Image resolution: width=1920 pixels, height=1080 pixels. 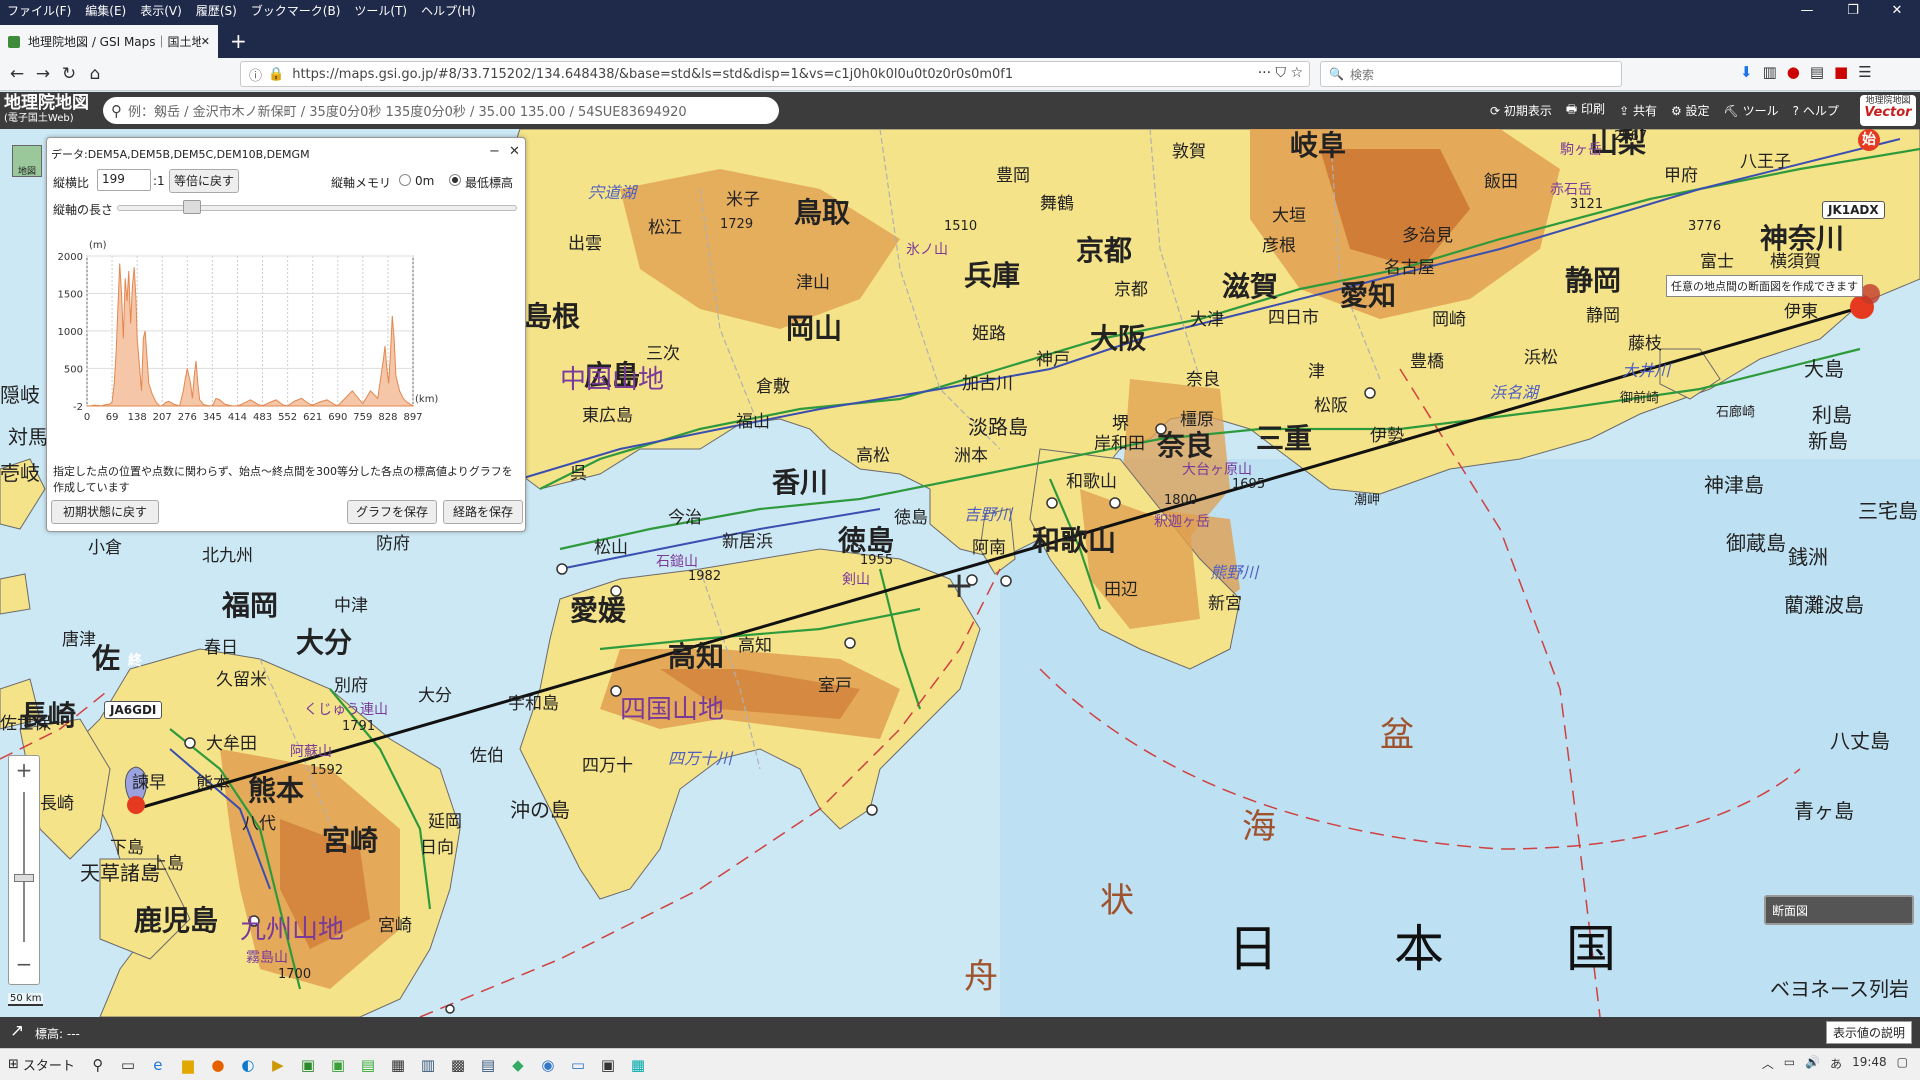 I want to click on menu-view: 表示(V), so click(x=161, y=10).